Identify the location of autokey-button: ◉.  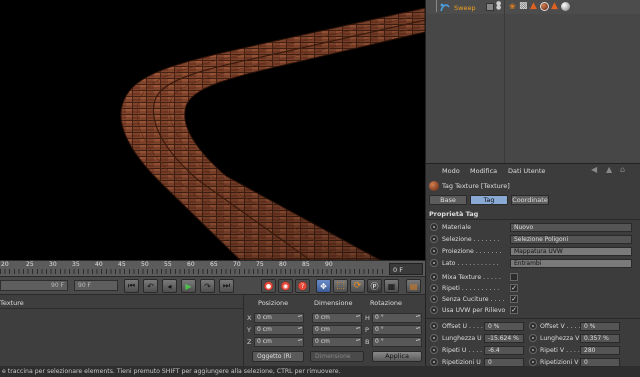
(285, 286).